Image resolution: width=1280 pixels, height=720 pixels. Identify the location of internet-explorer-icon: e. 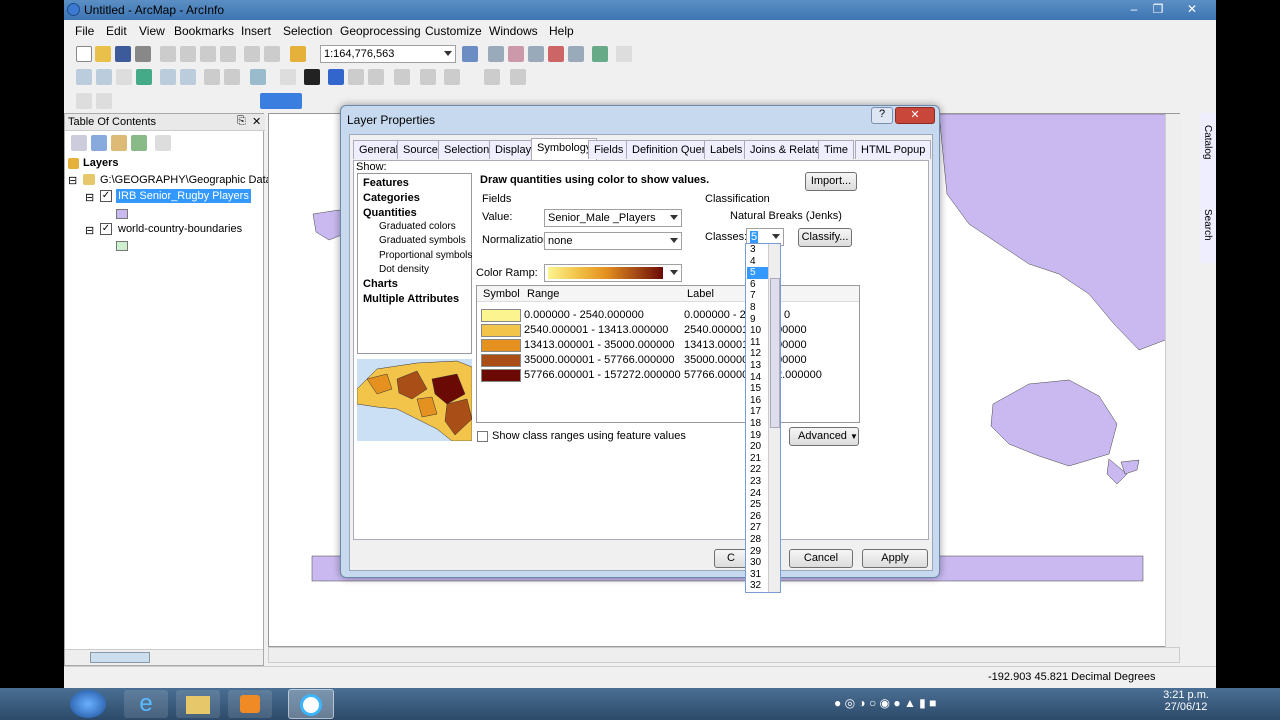
(146, 704).